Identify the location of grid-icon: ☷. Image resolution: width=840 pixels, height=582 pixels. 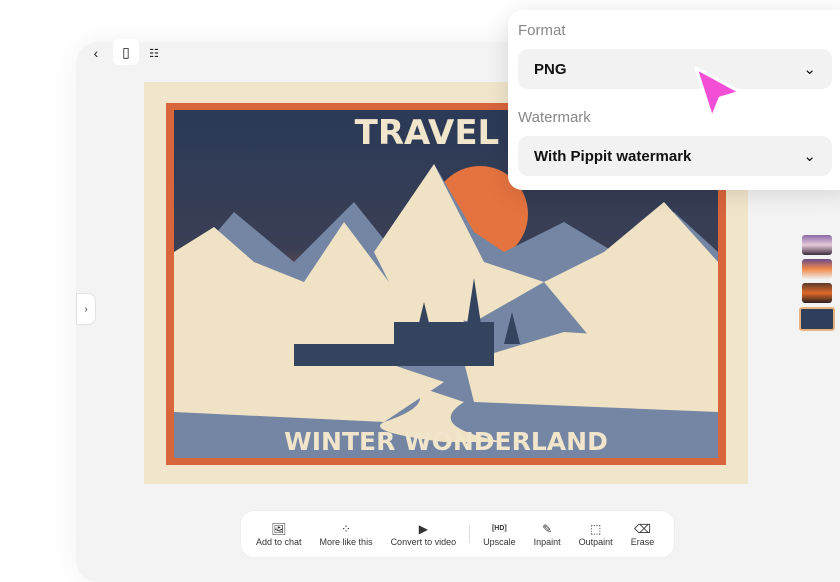
(154, 53).